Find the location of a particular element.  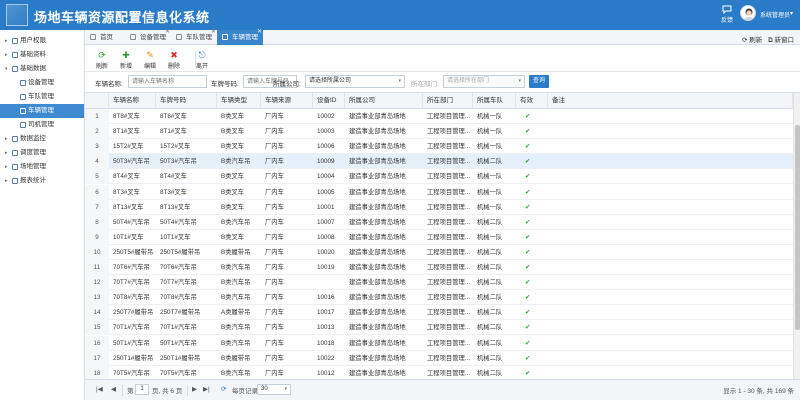

valid-check-icon: ✔ is located at coordinates (528, 116).